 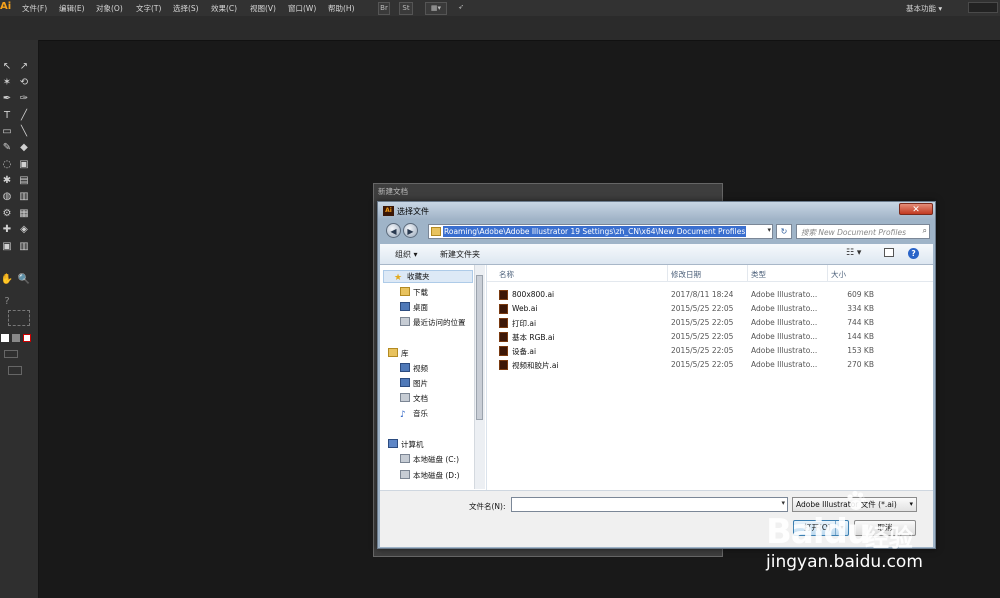 I want to click on menu-file: 文件(F), so click(x=34, y=8).